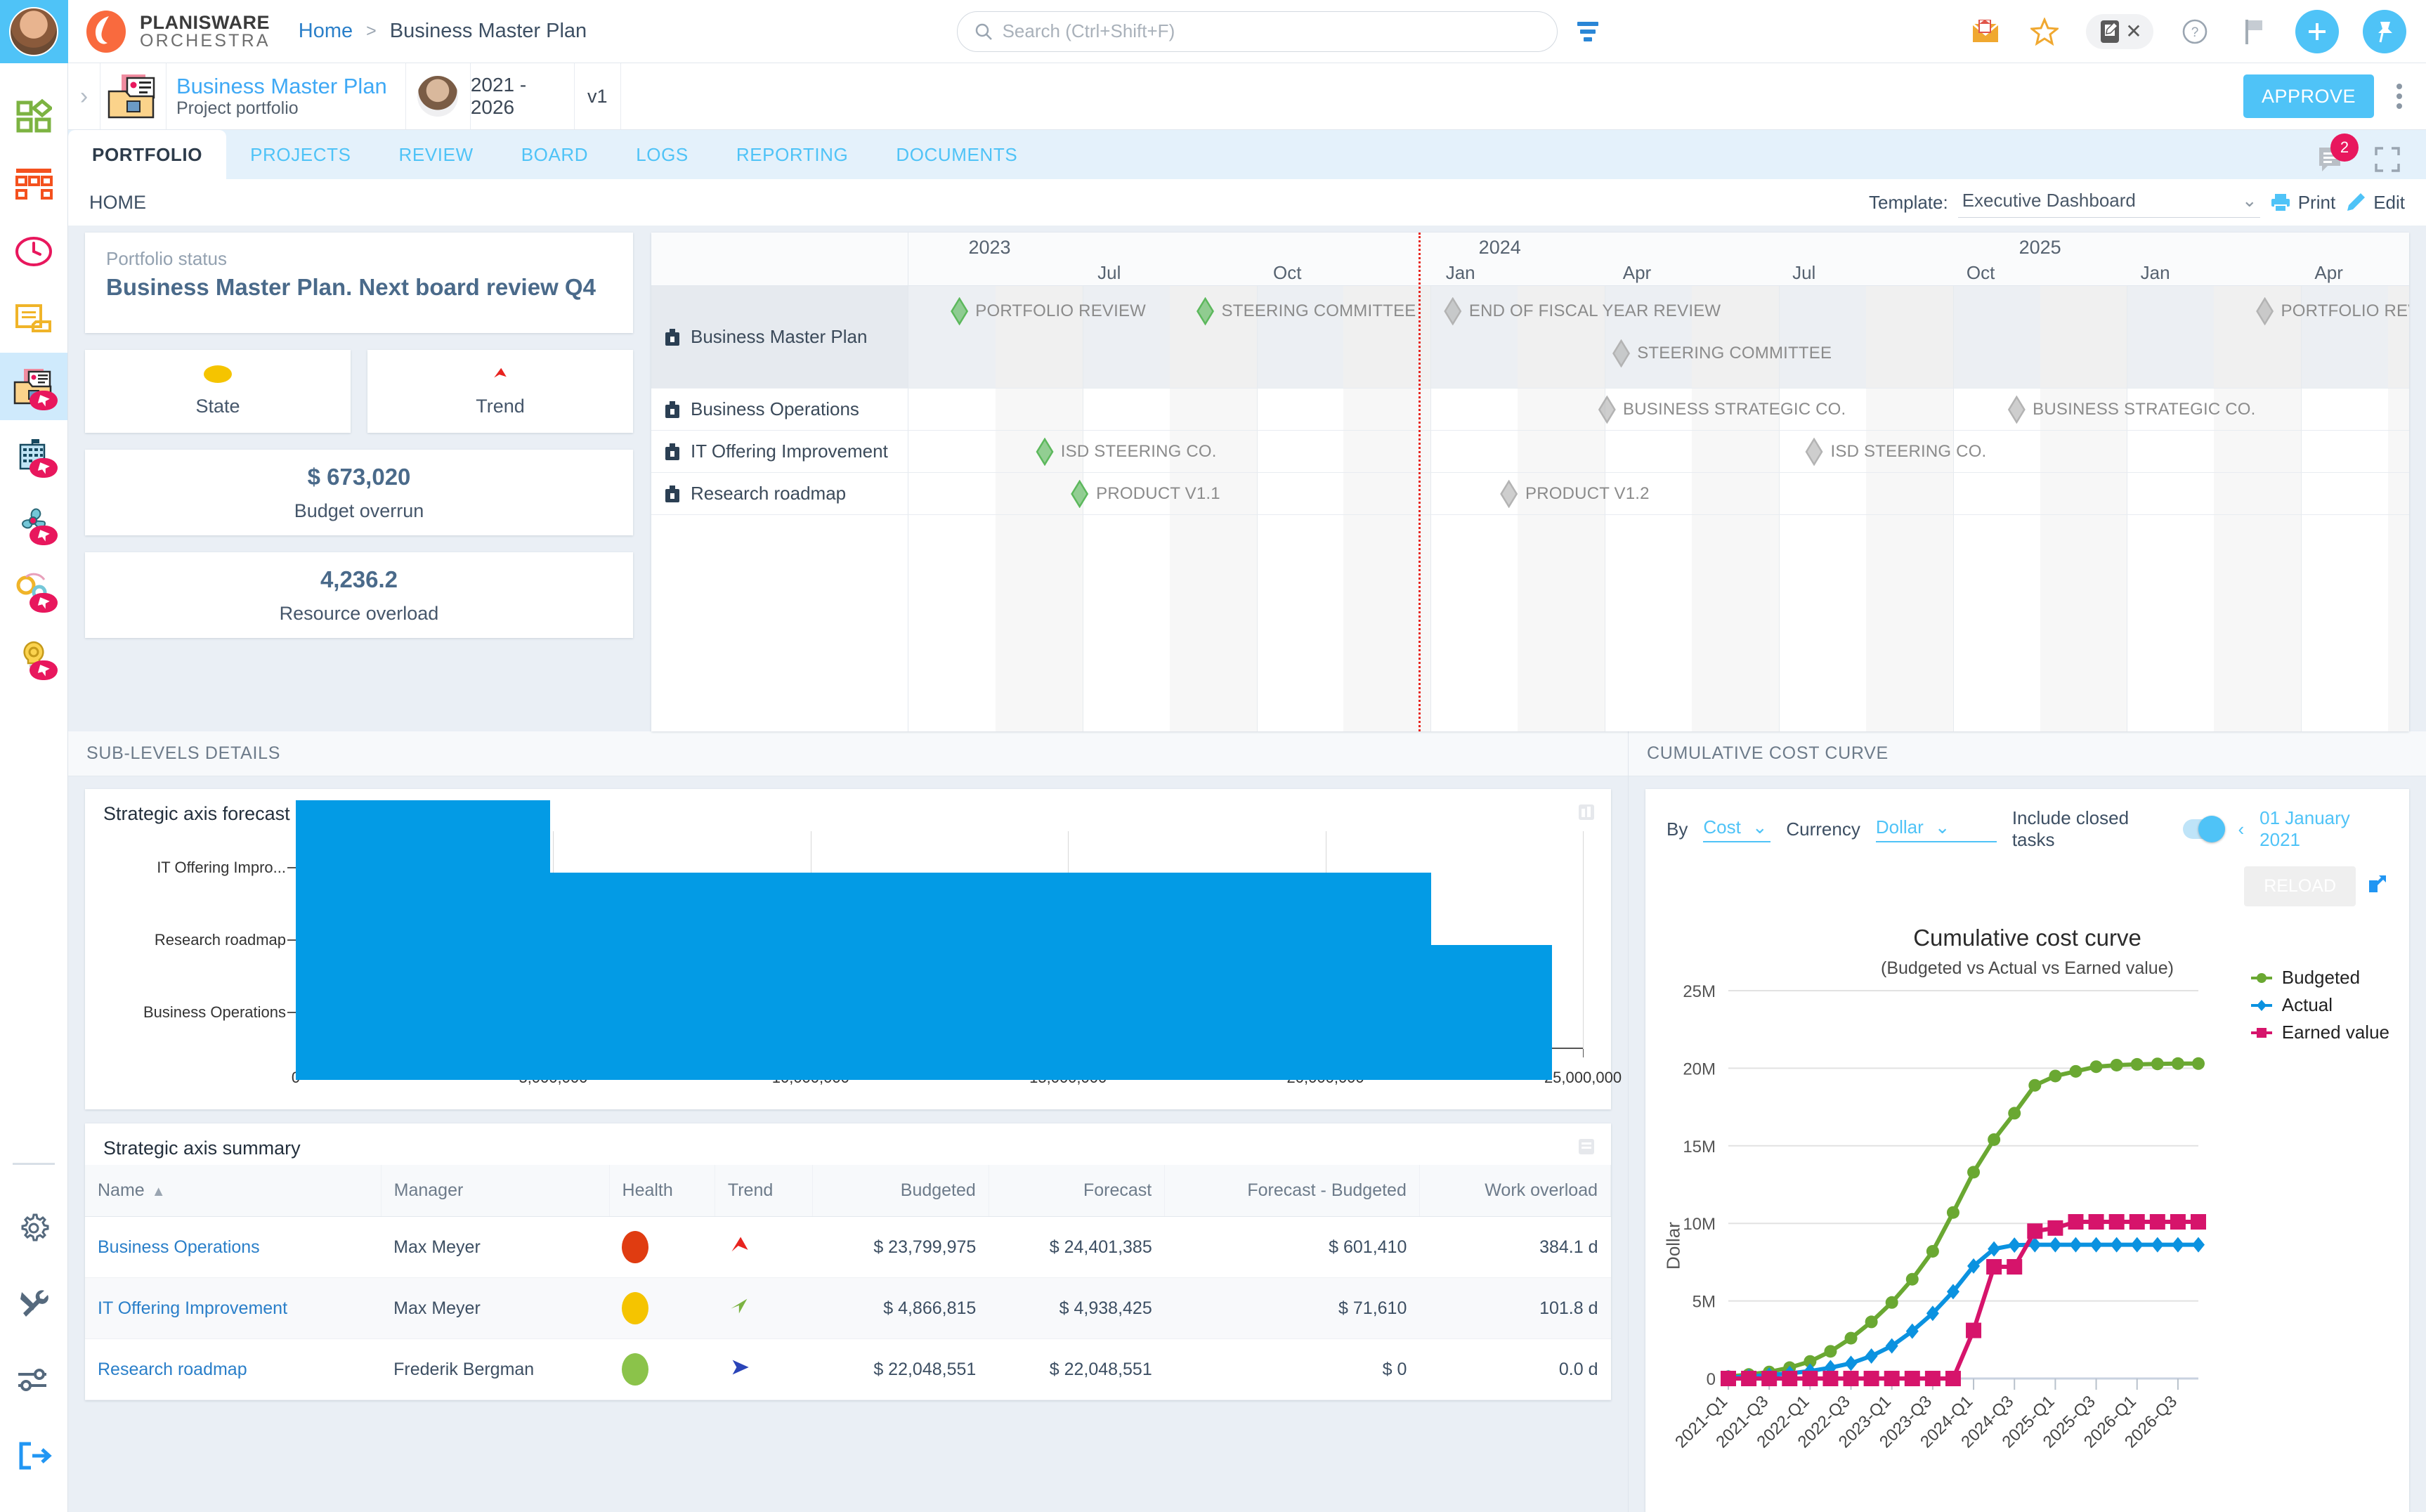  I want to click on table-header-forecast-budgeted: Forecast - Budgeted, so click(1292, 1191).